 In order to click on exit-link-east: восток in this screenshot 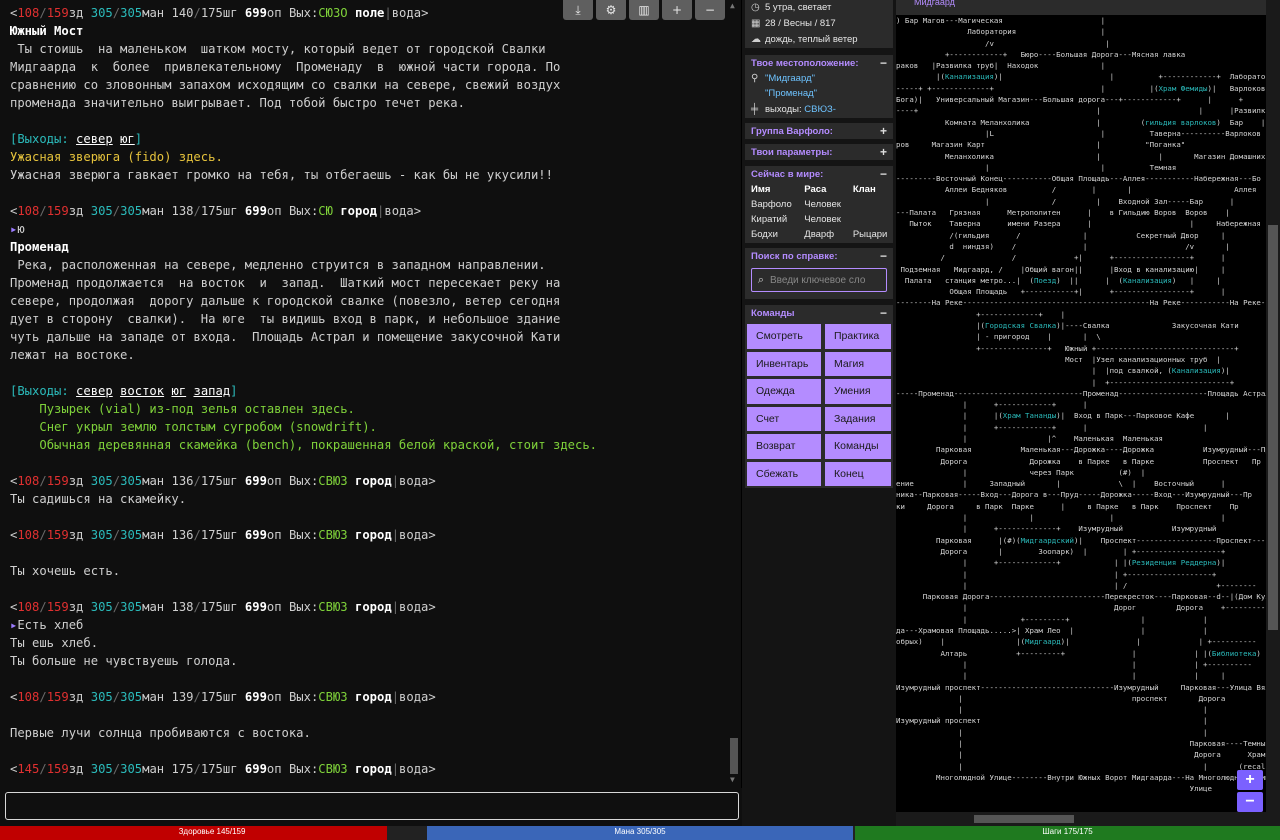, I will do `click(142, 391)`.